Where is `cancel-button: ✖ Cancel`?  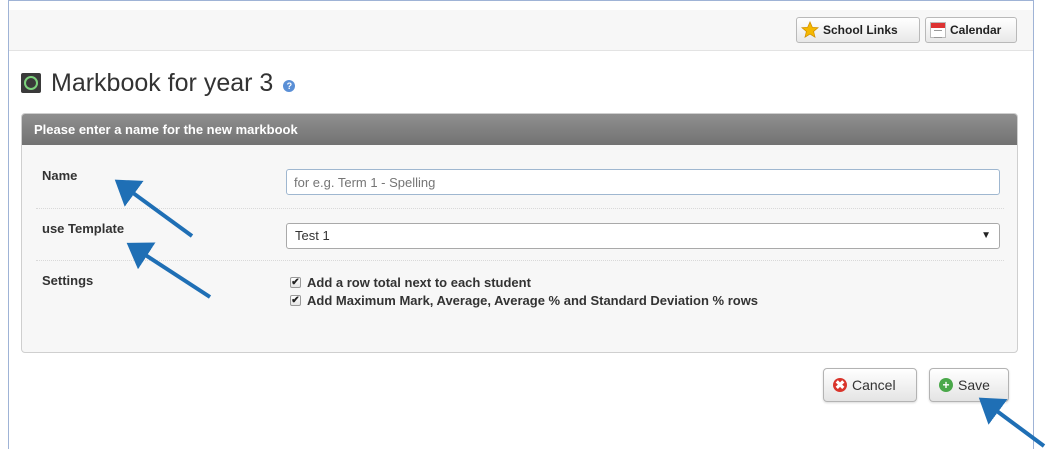 cancel-button: ✖ Cancel is located at coordinates (870, 385).